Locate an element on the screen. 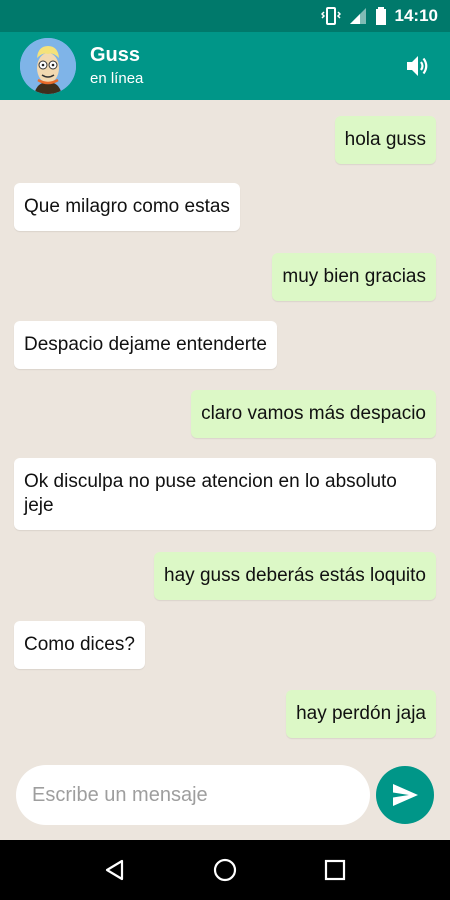  contact-info: Guss en línea is located at coordinates (116, 66).